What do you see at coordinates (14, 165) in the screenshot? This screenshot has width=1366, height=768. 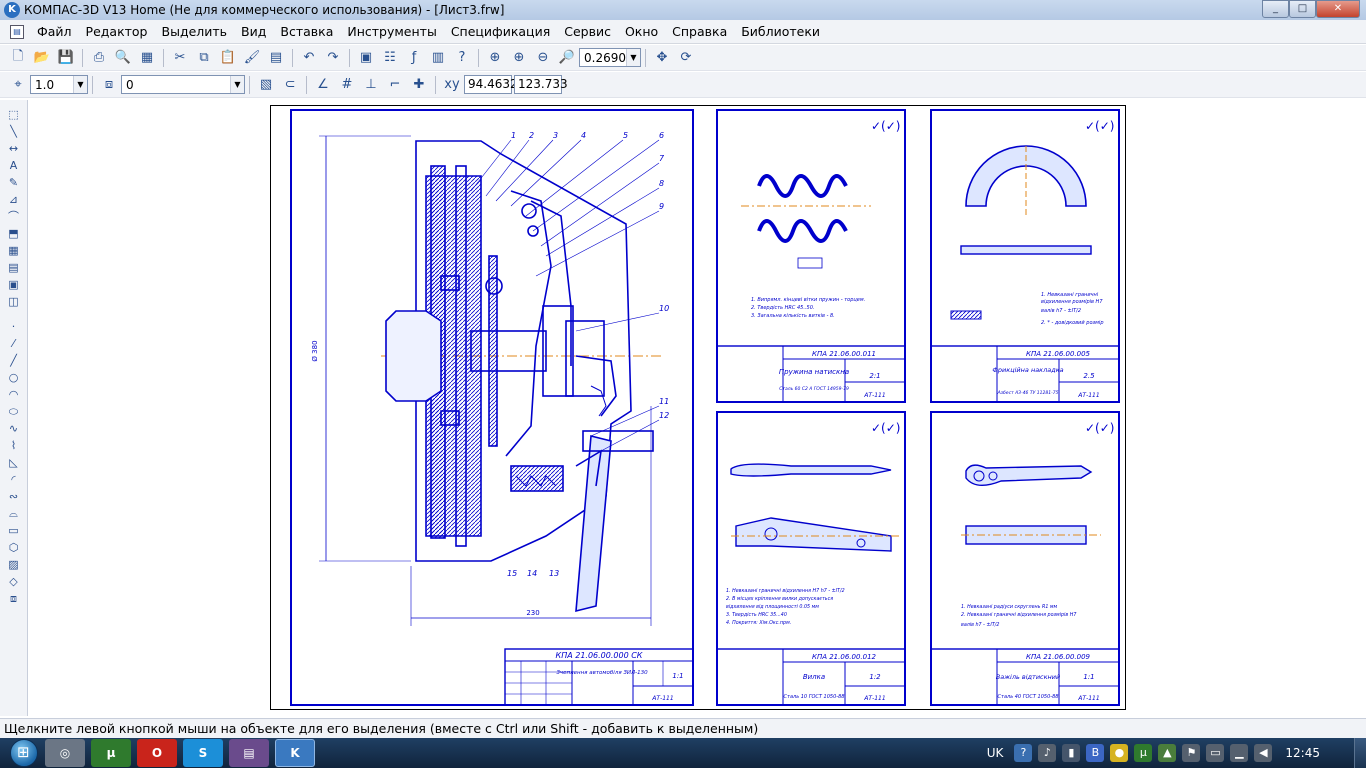 I see `notation-icon: A` at bounding box center [14, 165].